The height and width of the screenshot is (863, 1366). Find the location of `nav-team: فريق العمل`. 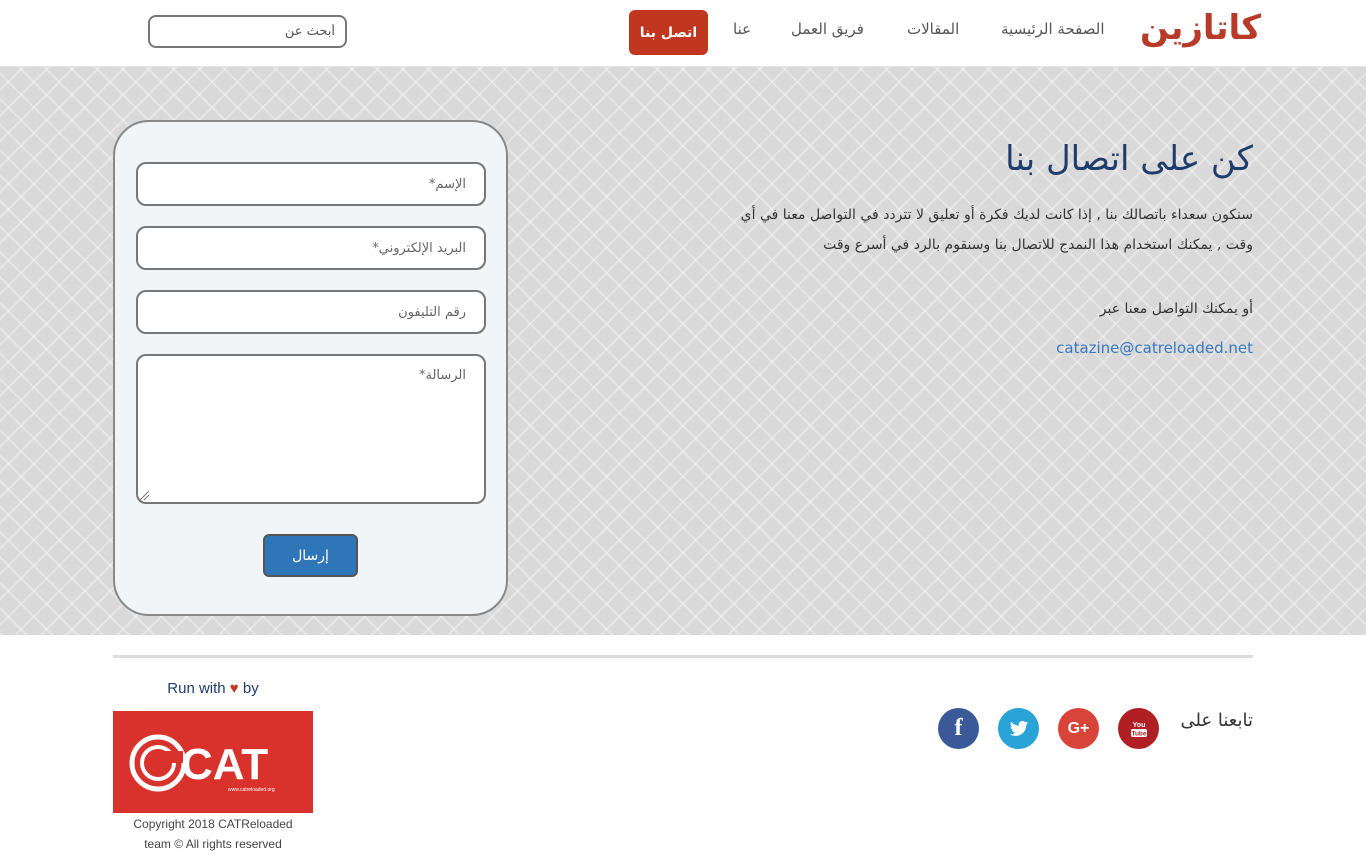

nav-team: فريق العمل is located at coordinates (827, 29).